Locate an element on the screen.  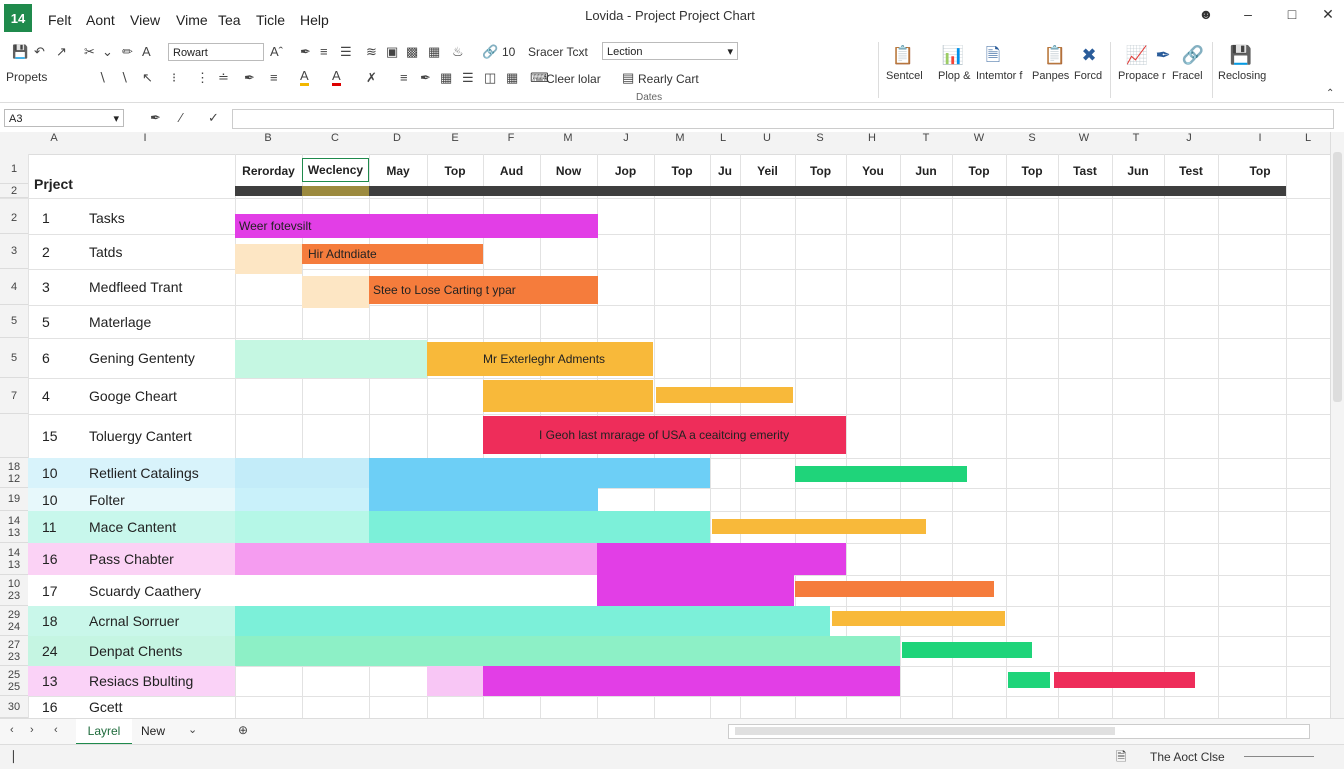
column-header: W is located at coordinates (1084, 143).